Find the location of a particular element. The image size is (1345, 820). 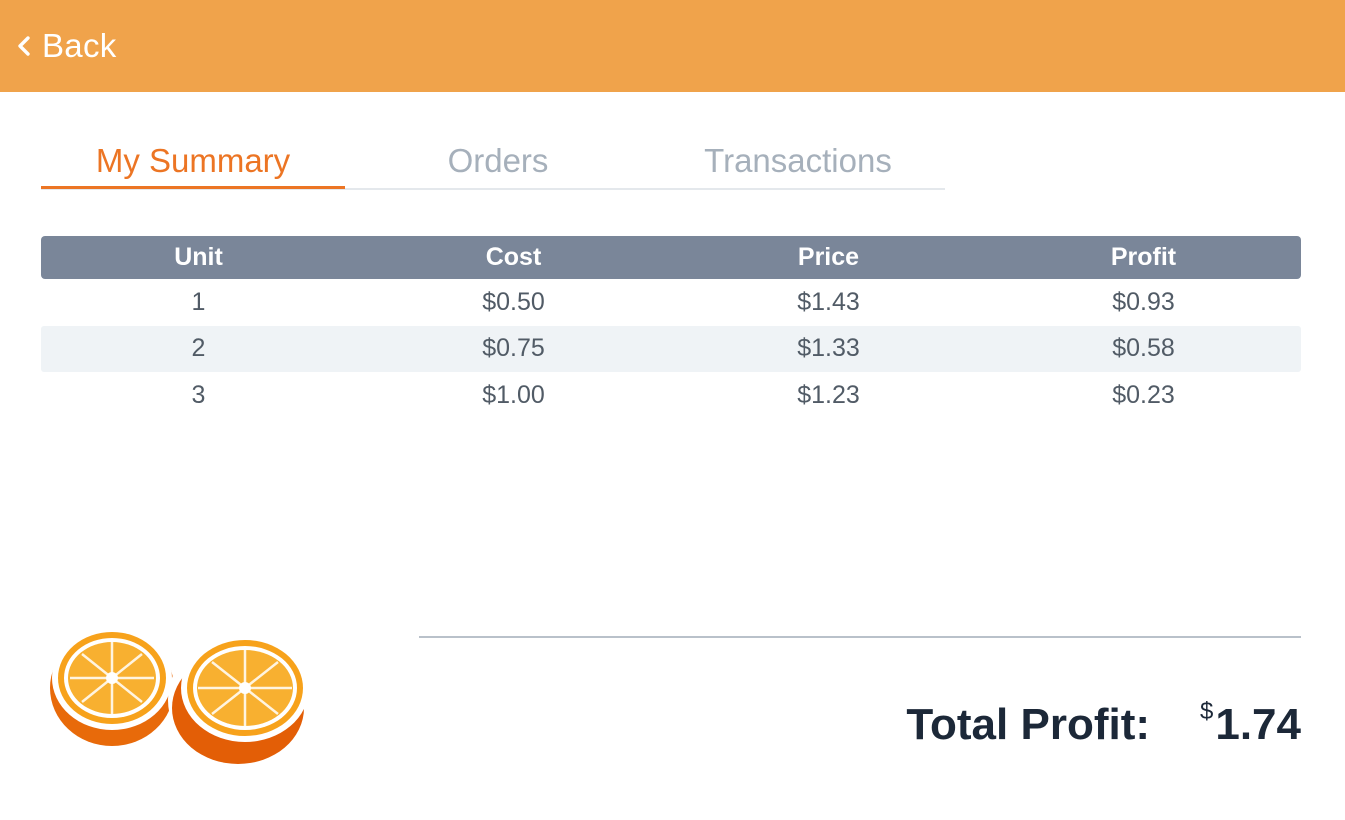

total-profit-value: 1.74 is located at coordinates (1258, 724).